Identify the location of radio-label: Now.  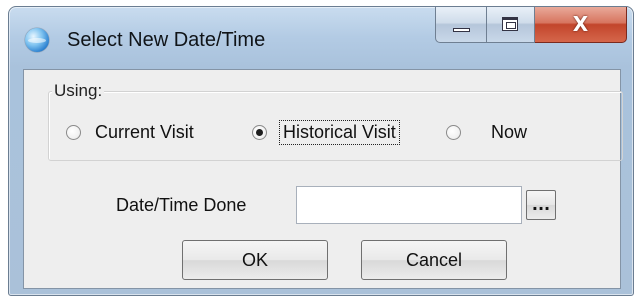
(509, 132).